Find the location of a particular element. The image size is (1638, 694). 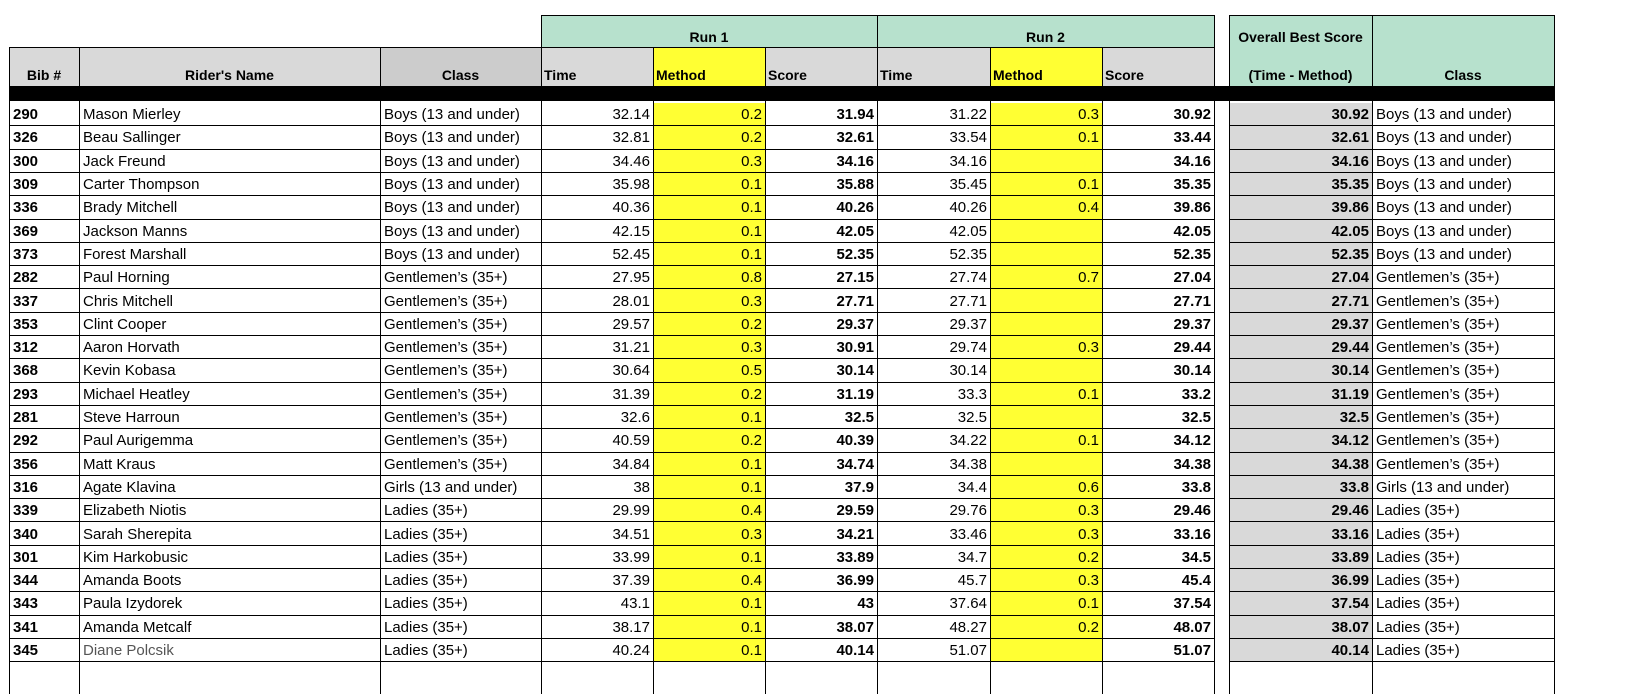

run1-time-cell: 40.36 is located at coordinates (597, 207).